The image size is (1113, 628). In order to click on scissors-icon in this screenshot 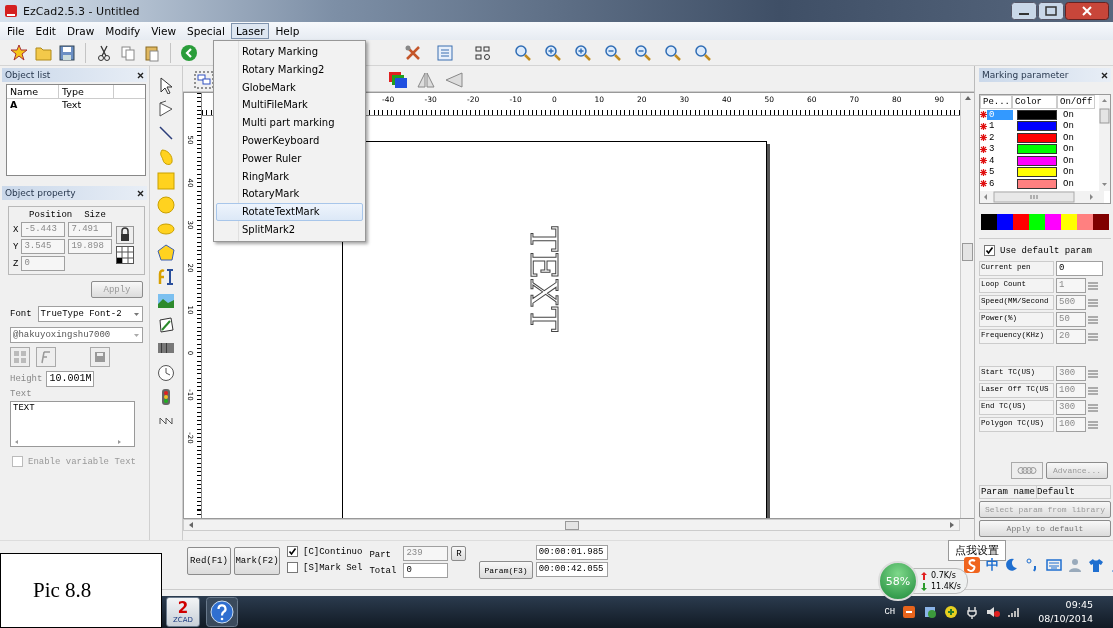, I will do `click(104, 52)`.